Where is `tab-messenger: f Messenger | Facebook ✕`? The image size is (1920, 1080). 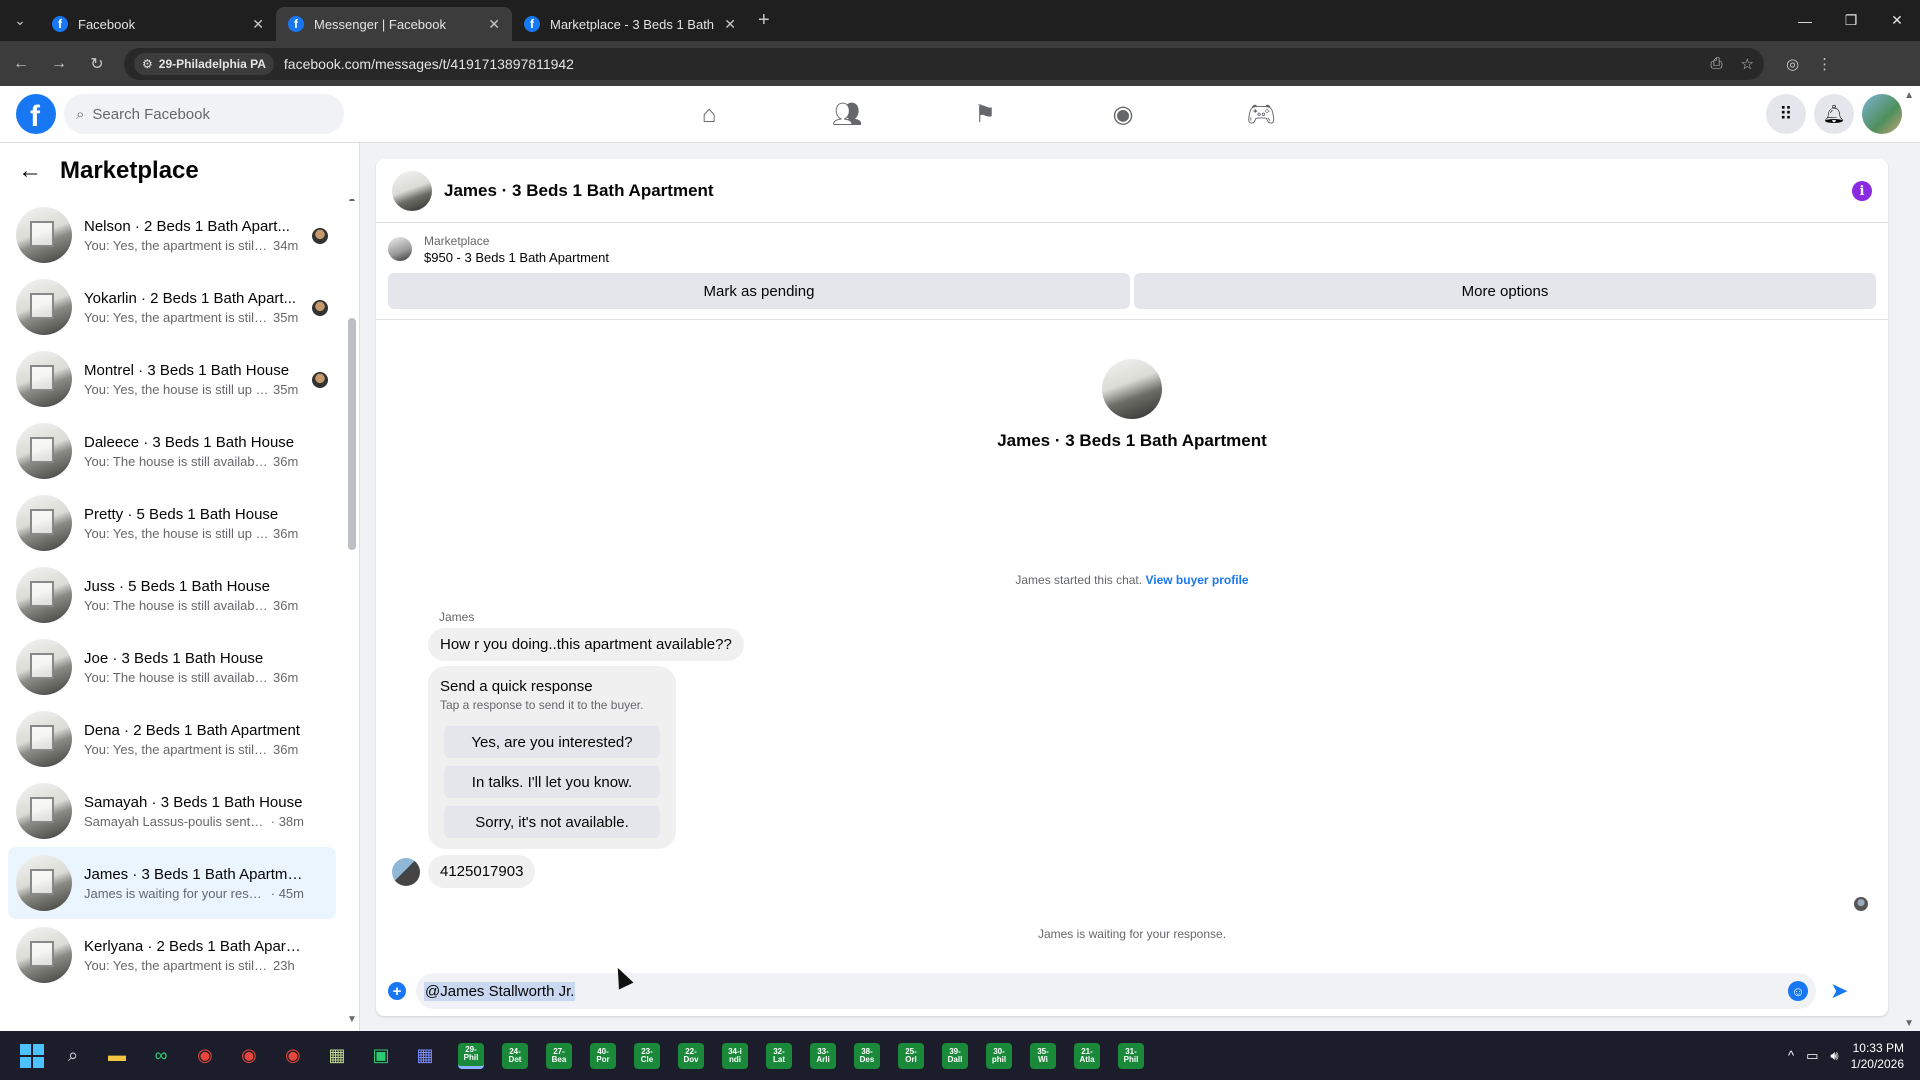
tab-messenger: f Messenger | Facebook ✕ is located at coordinates (394, 24).